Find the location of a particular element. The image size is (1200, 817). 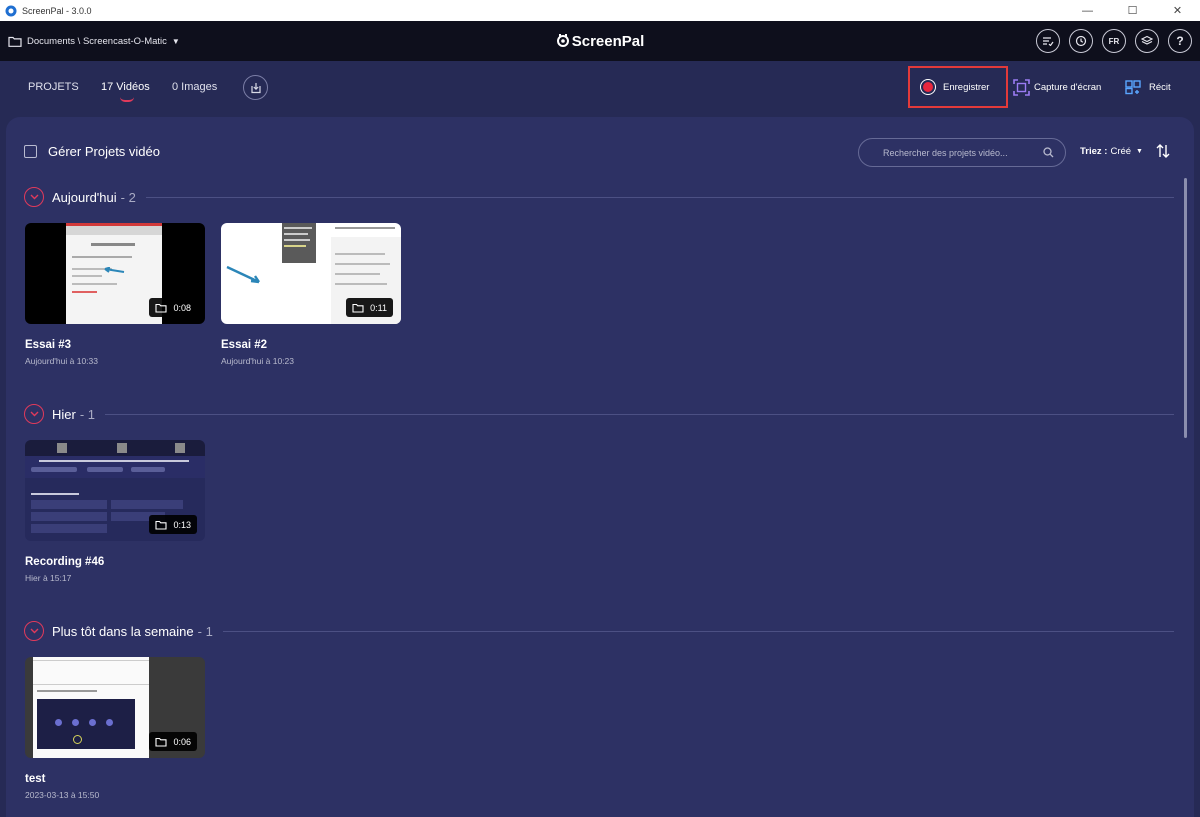

sort-dropdown: Triez : Créé ▼ is located at coordinates (1111, 151).